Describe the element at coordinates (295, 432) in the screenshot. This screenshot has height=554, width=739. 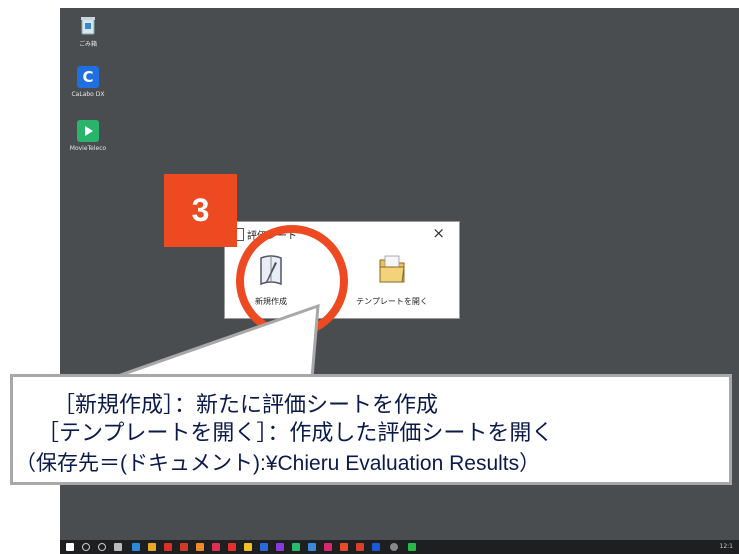
I see `callout-line-open: ［テンプレートを開く］：作成した評価シートを開く` at that location.